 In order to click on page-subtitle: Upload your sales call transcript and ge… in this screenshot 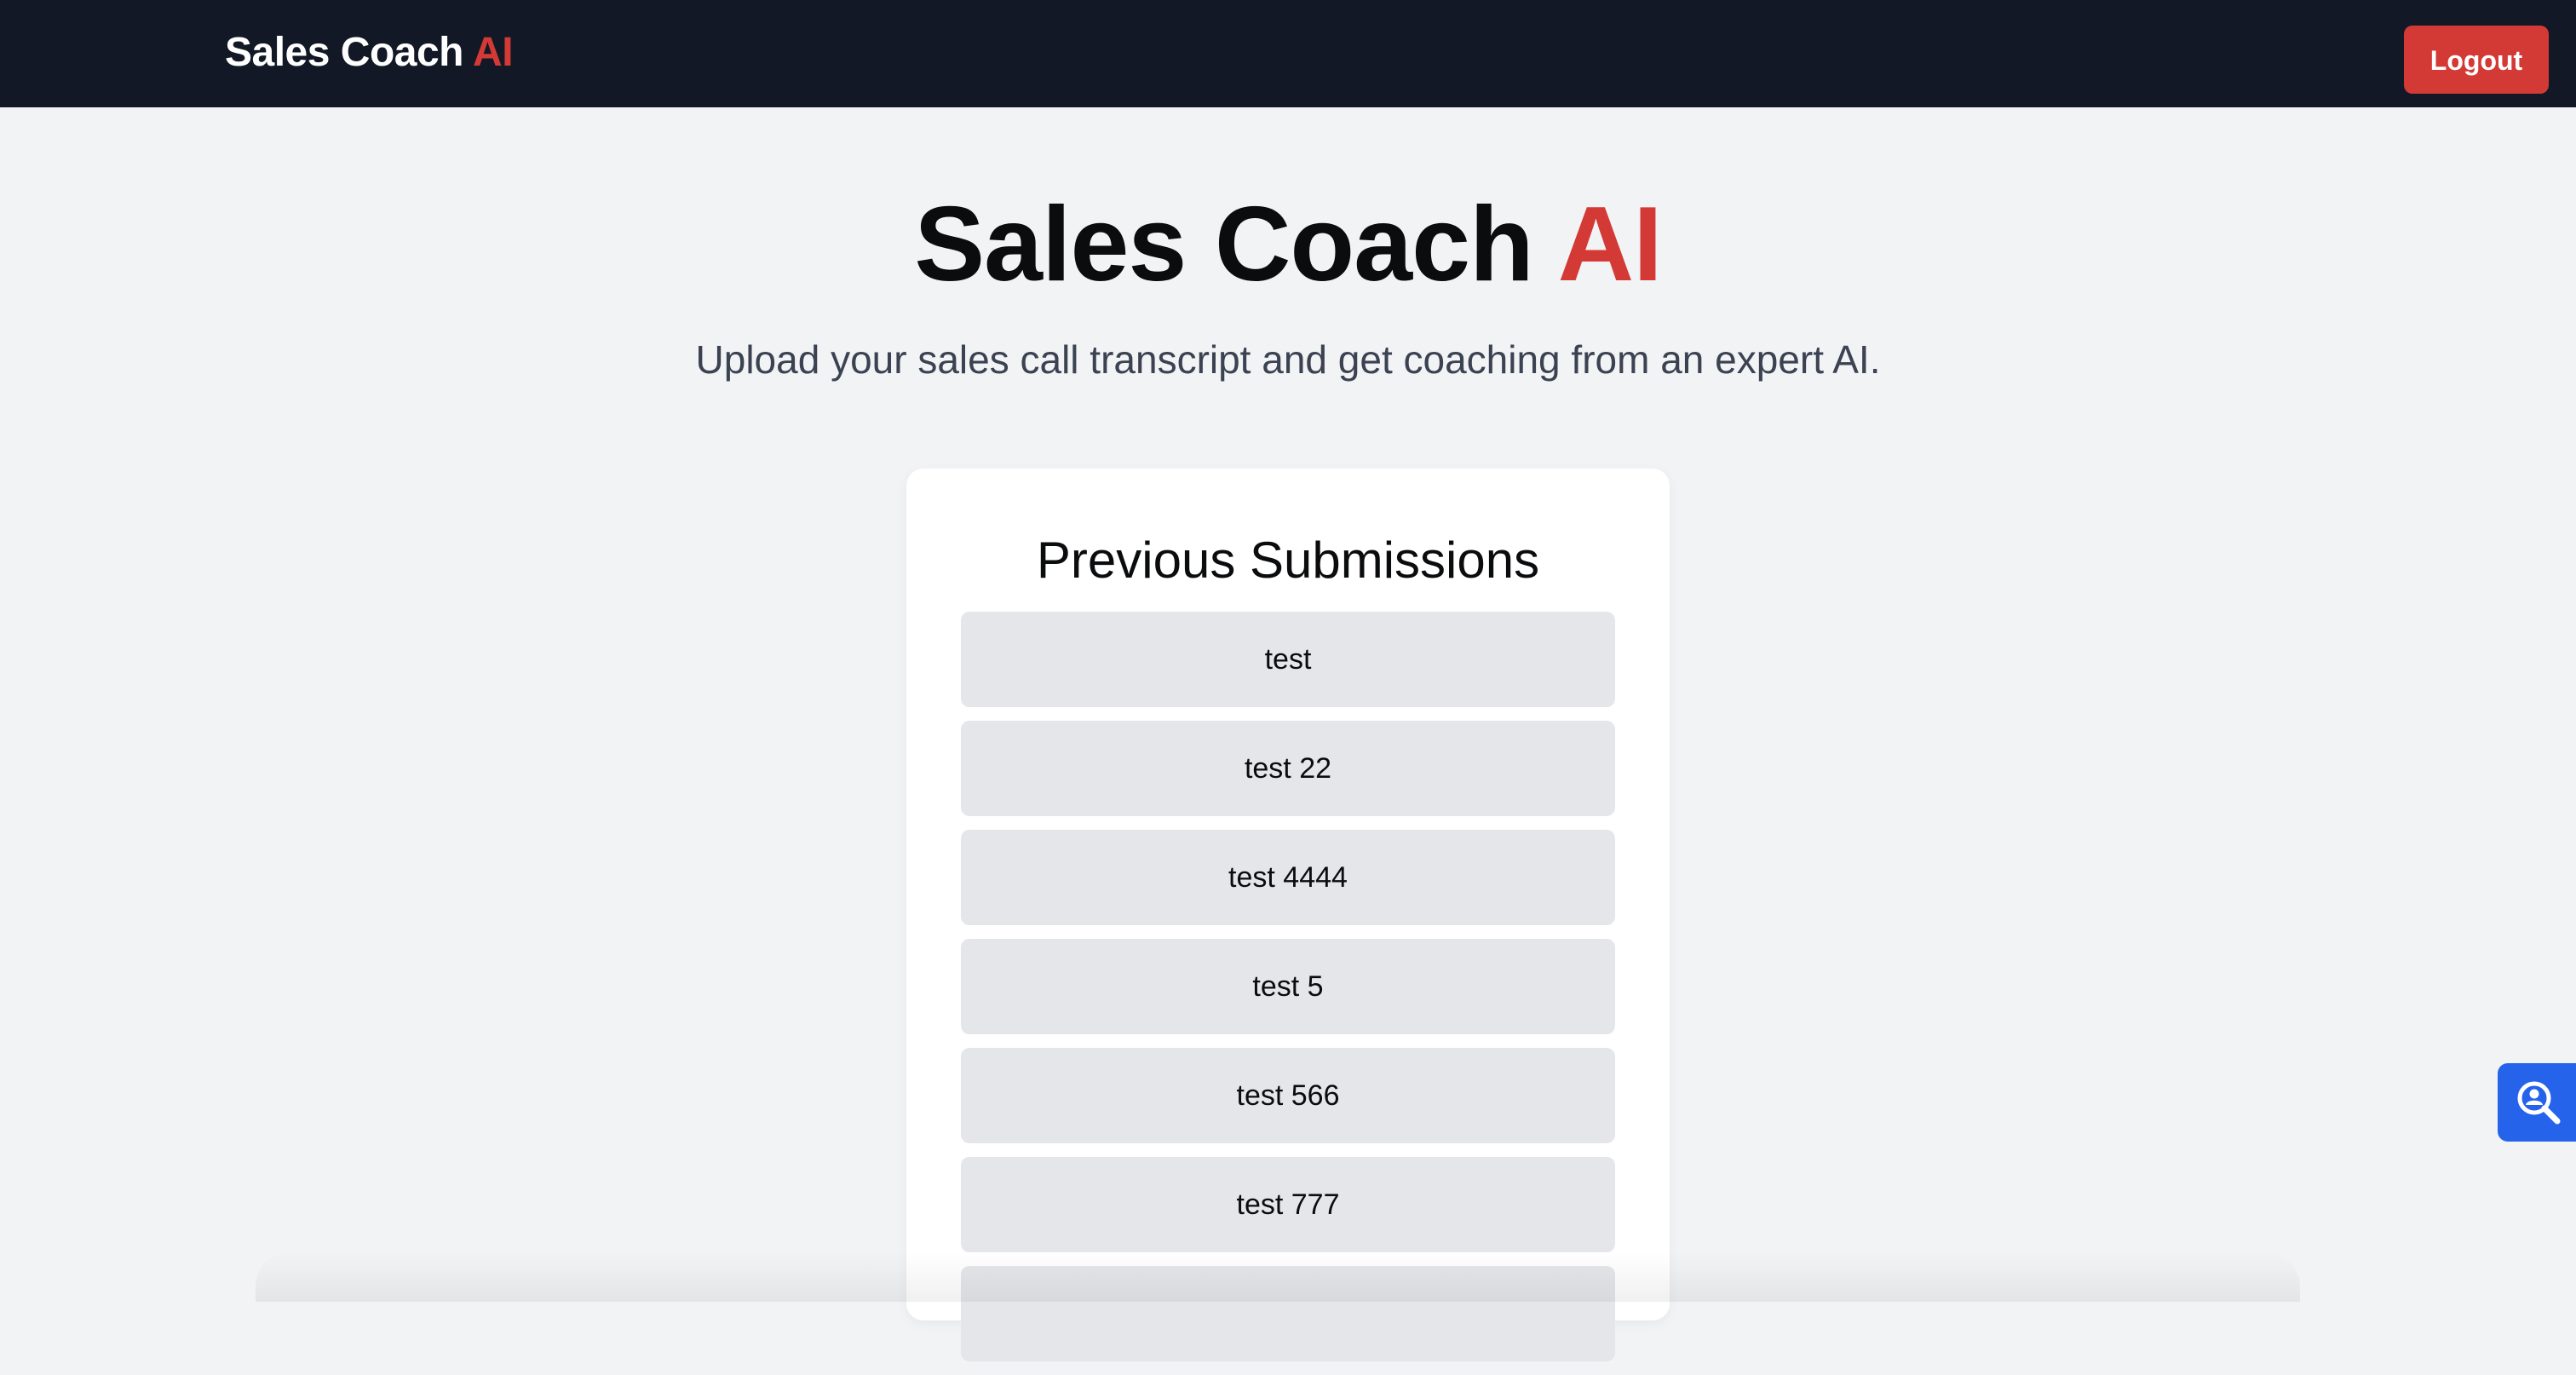, I will do `click(1288, 359)`.